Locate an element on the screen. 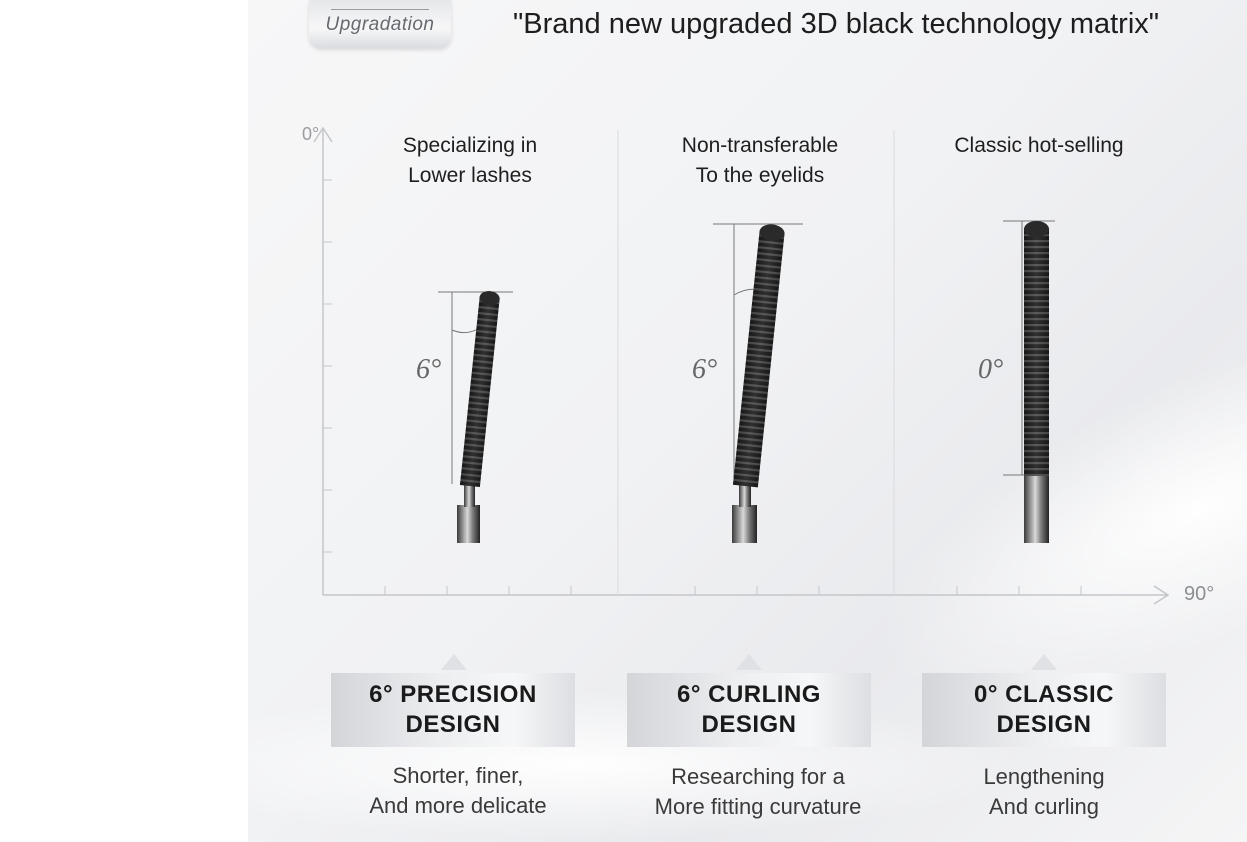  classic-design-label: 0° CLASSIC DESIGN is located at coordinates (1044, 710).